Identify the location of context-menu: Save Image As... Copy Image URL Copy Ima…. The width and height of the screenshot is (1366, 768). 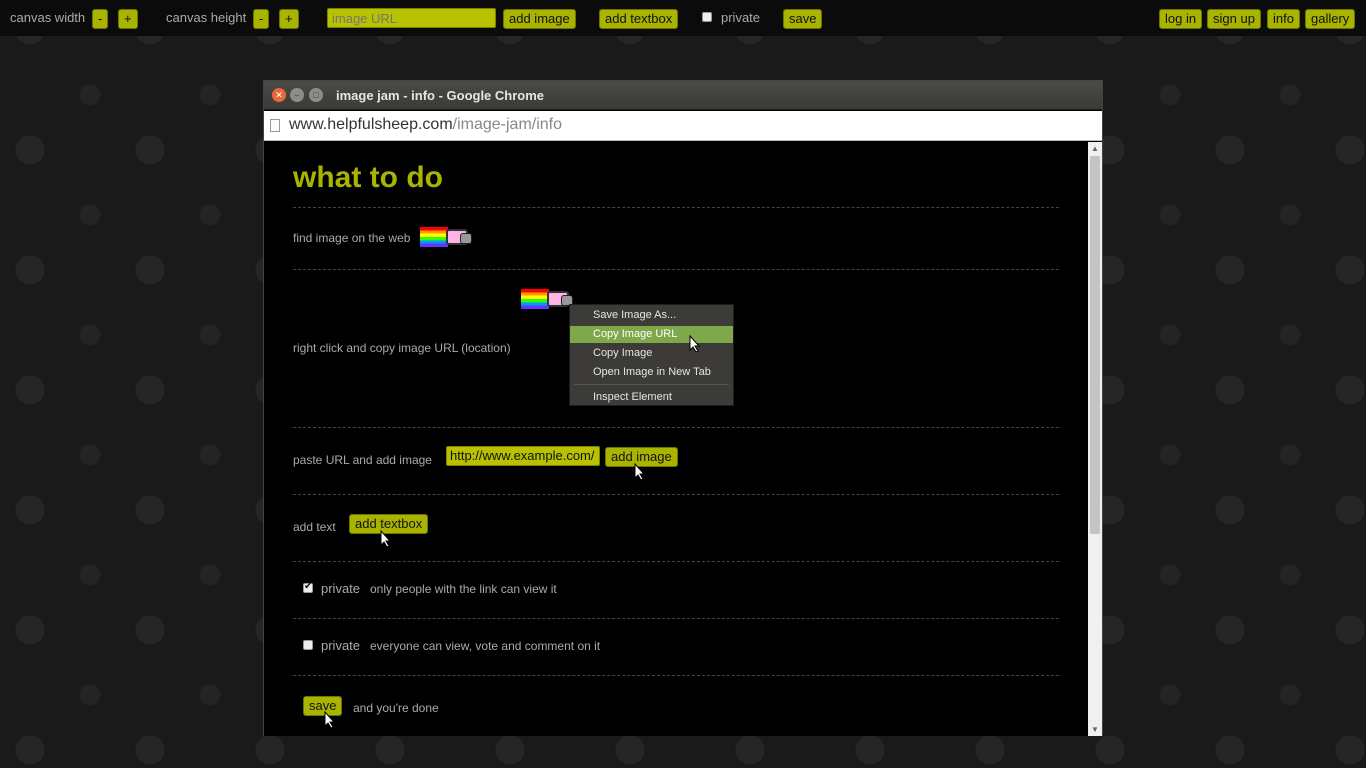
(651, 355).